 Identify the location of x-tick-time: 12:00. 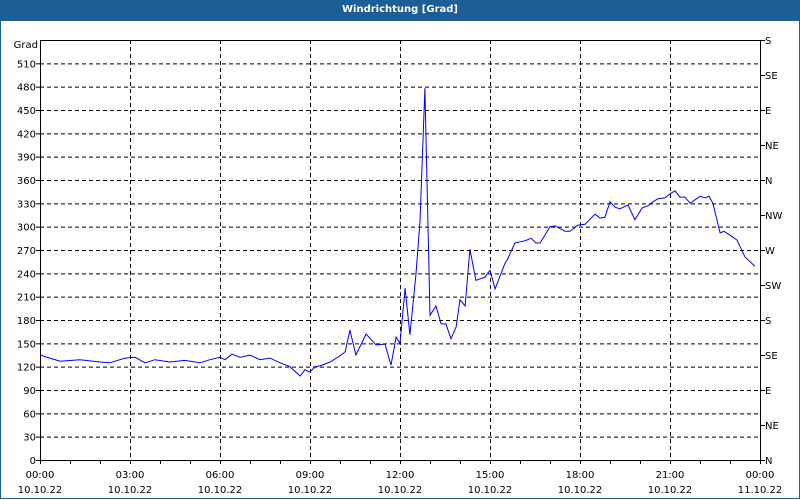
(400, 475).